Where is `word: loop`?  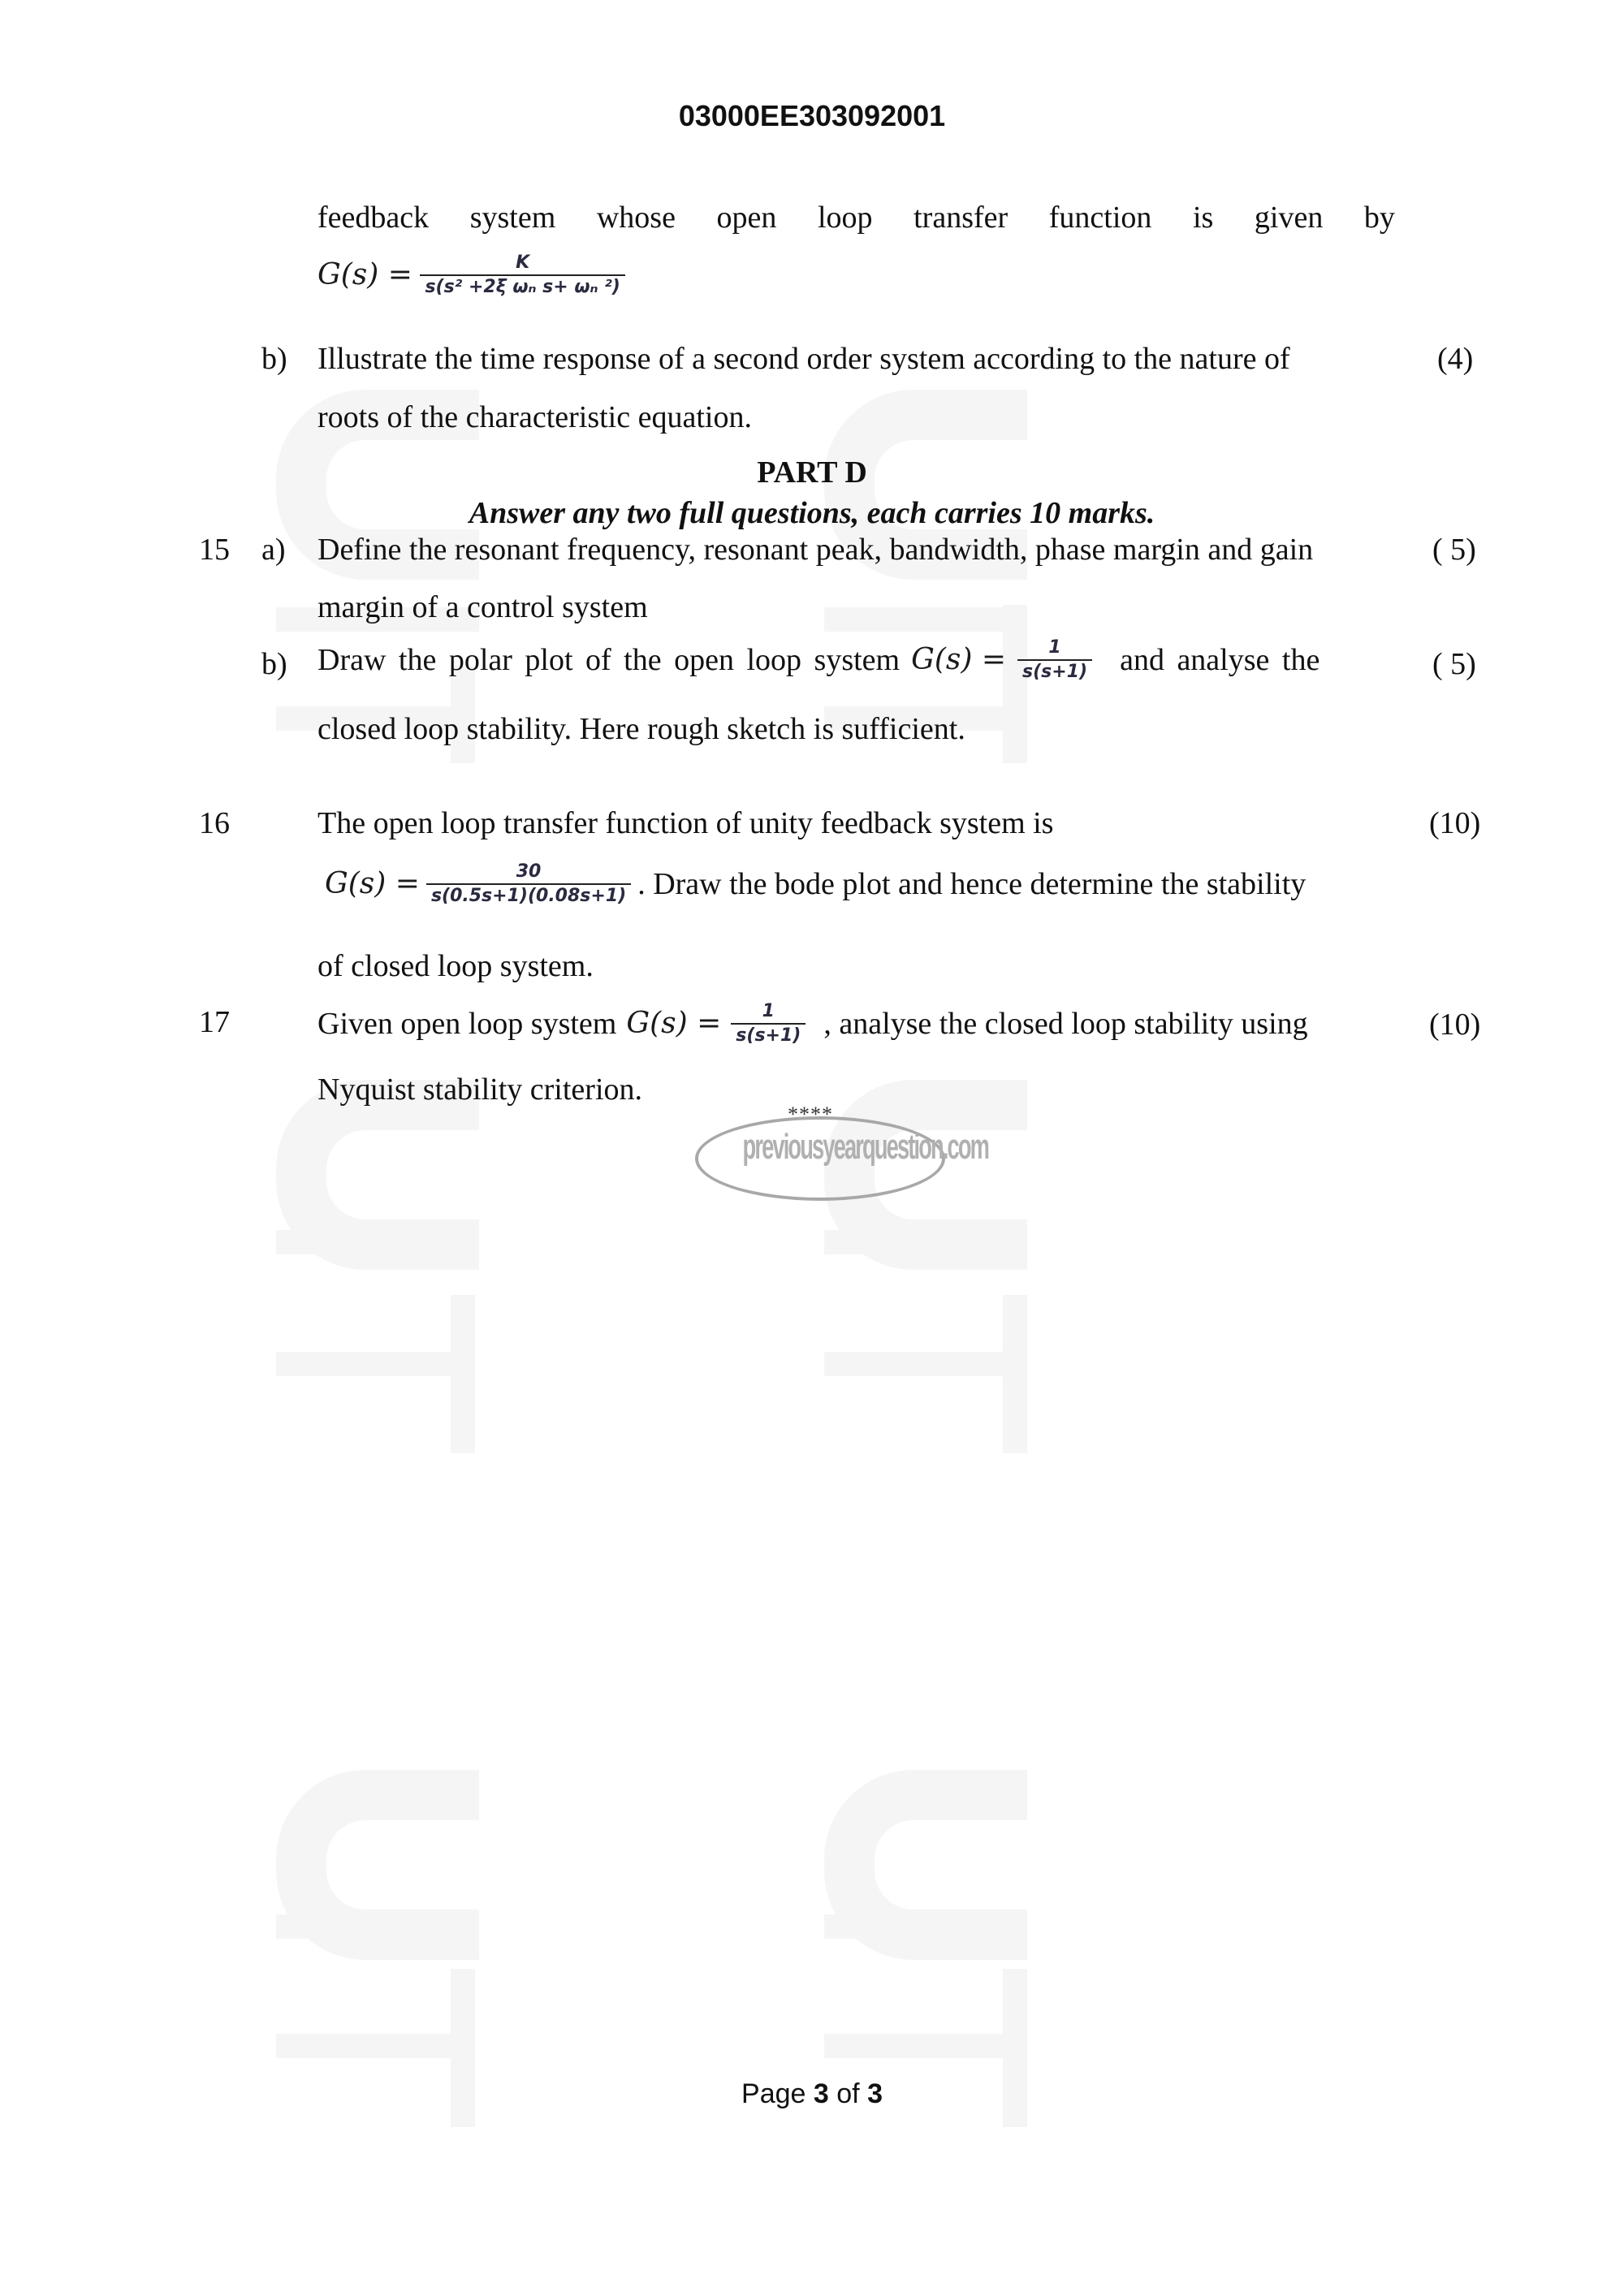 word: loop is located at coordinates (845, 218).